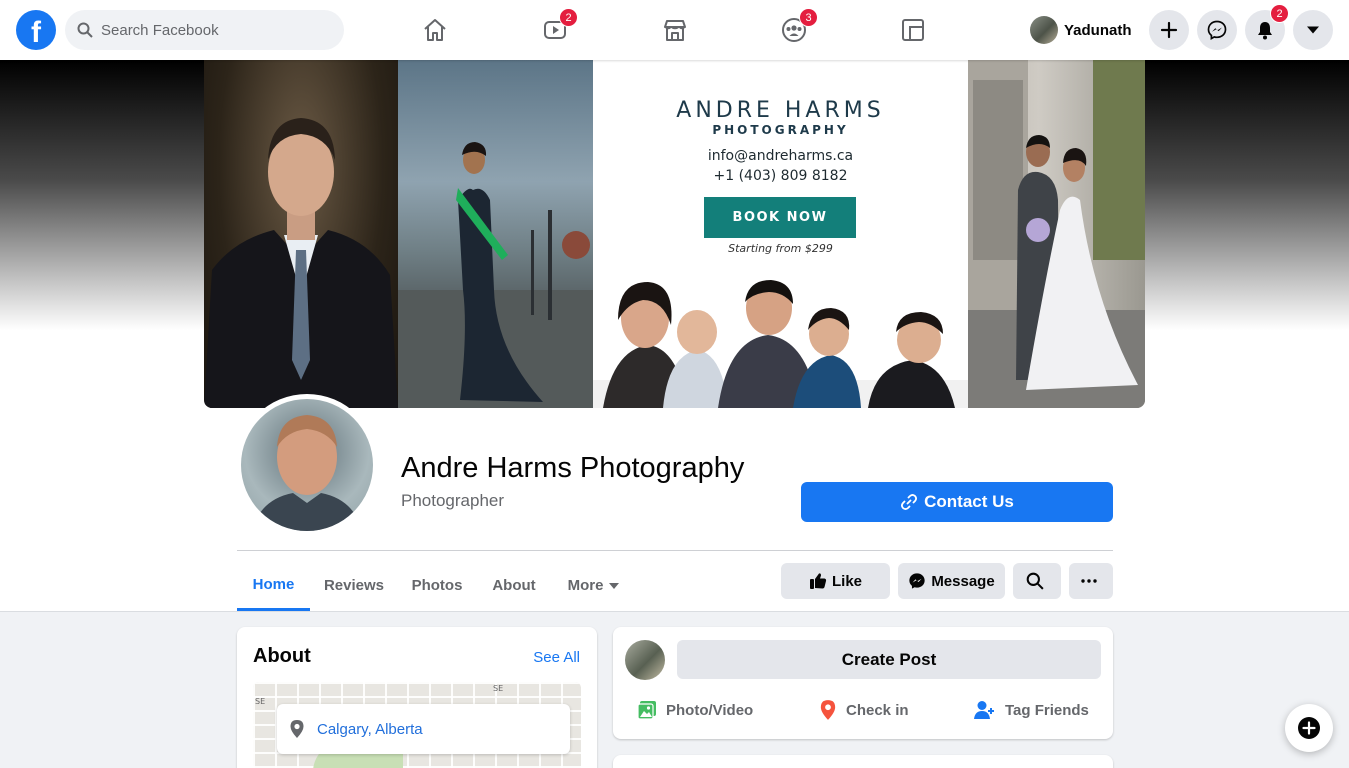  What do you see at coordinates (370, 729) in the screenshot?
I see `location-text: Calgary, Alberta` at bounding box center [370, 729].